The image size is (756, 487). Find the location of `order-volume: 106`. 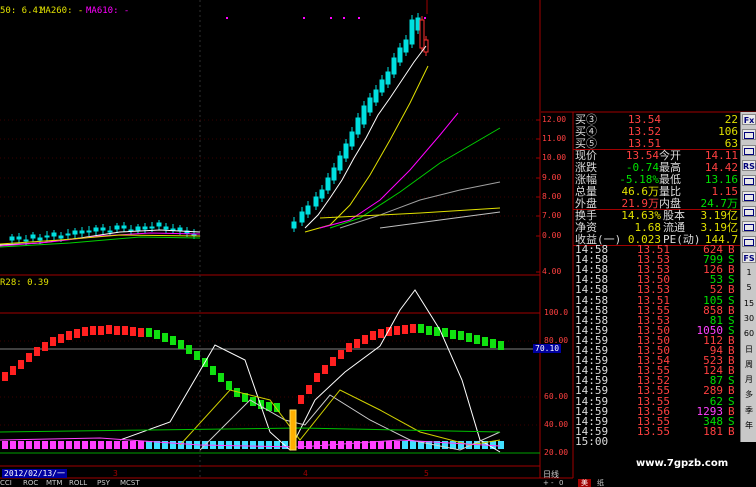

order-volume: 106 is located at coordinates (728, 131).